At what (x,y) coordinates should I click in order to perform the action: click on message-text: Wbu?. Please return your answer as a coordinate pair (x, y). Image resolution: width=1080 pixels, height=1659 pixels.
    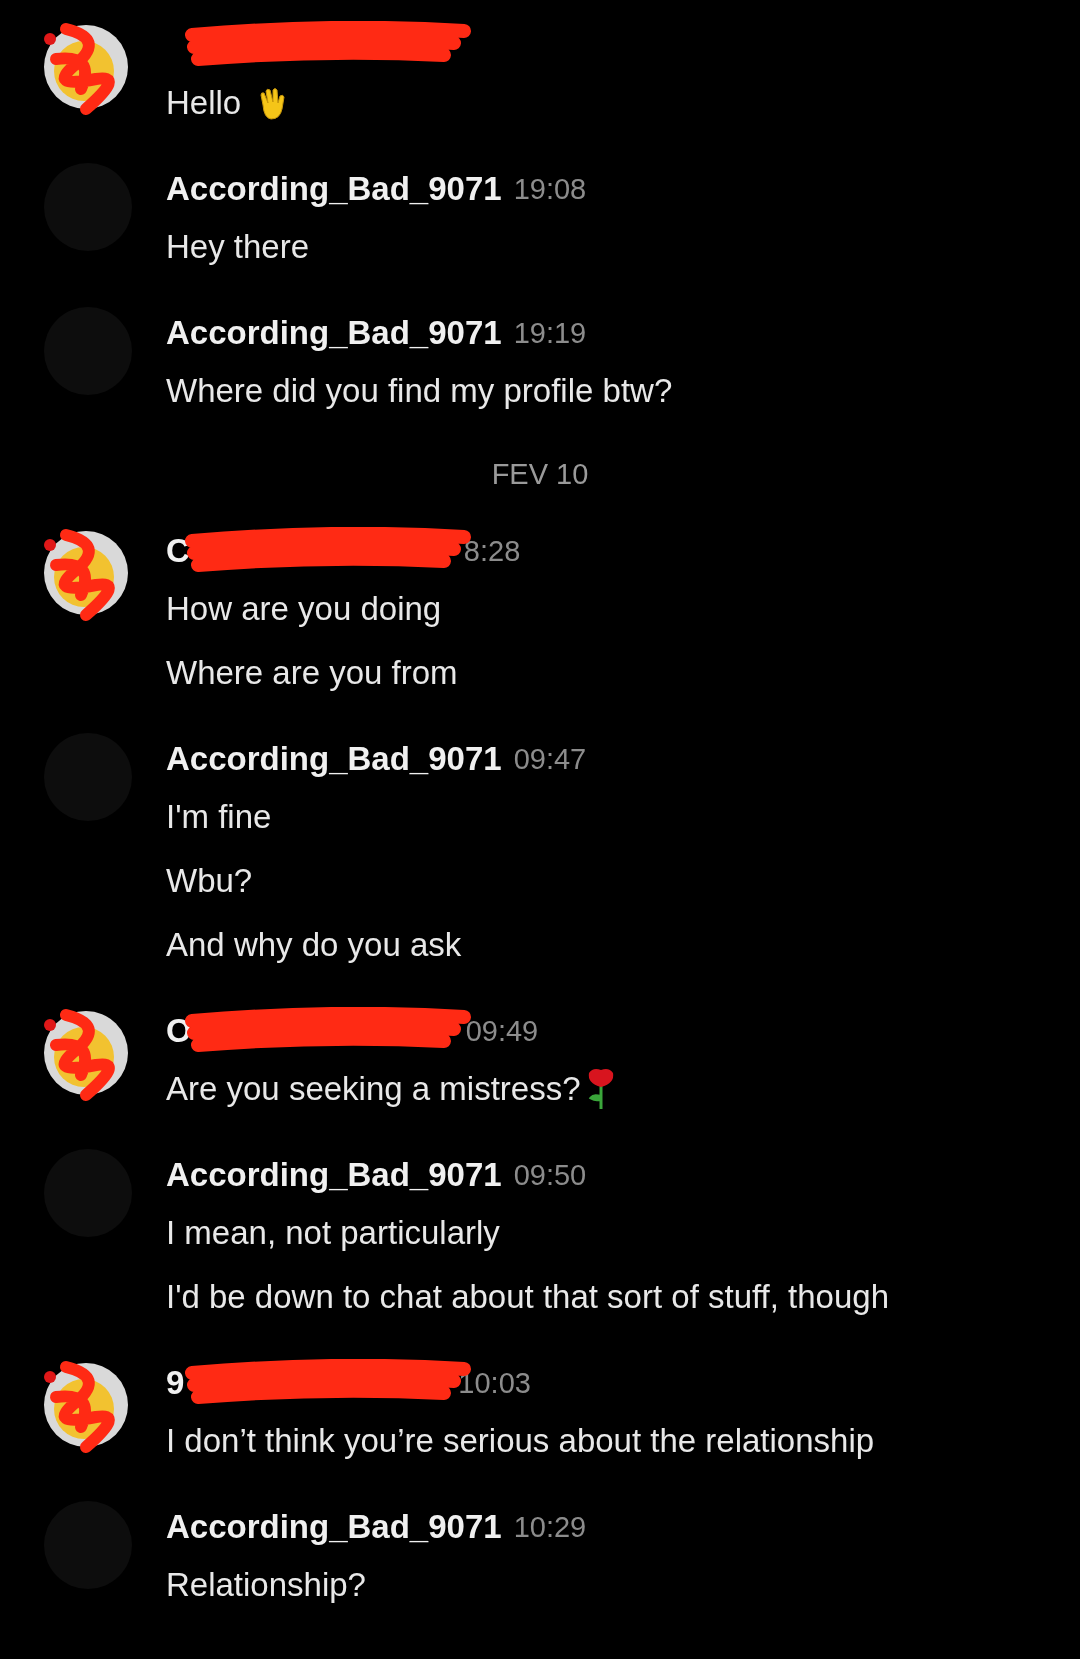
    Looking at the image, I should click on (209, 881).